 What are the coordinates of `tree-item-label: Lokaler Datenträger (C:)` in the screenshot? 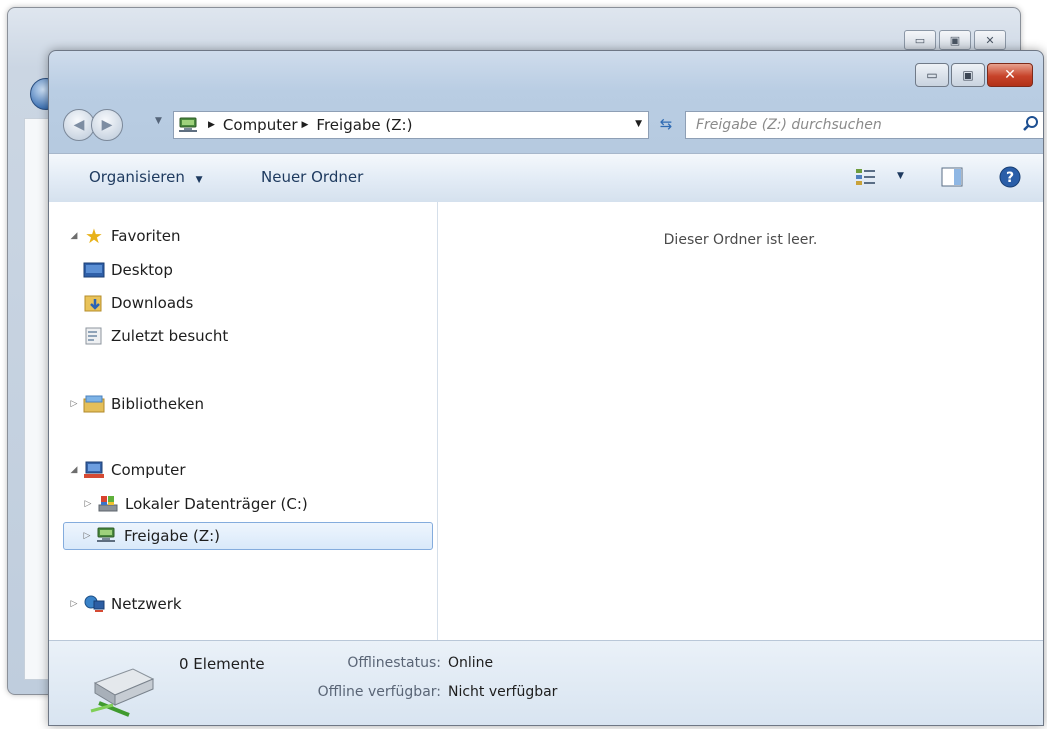 It's located at (216, 504).